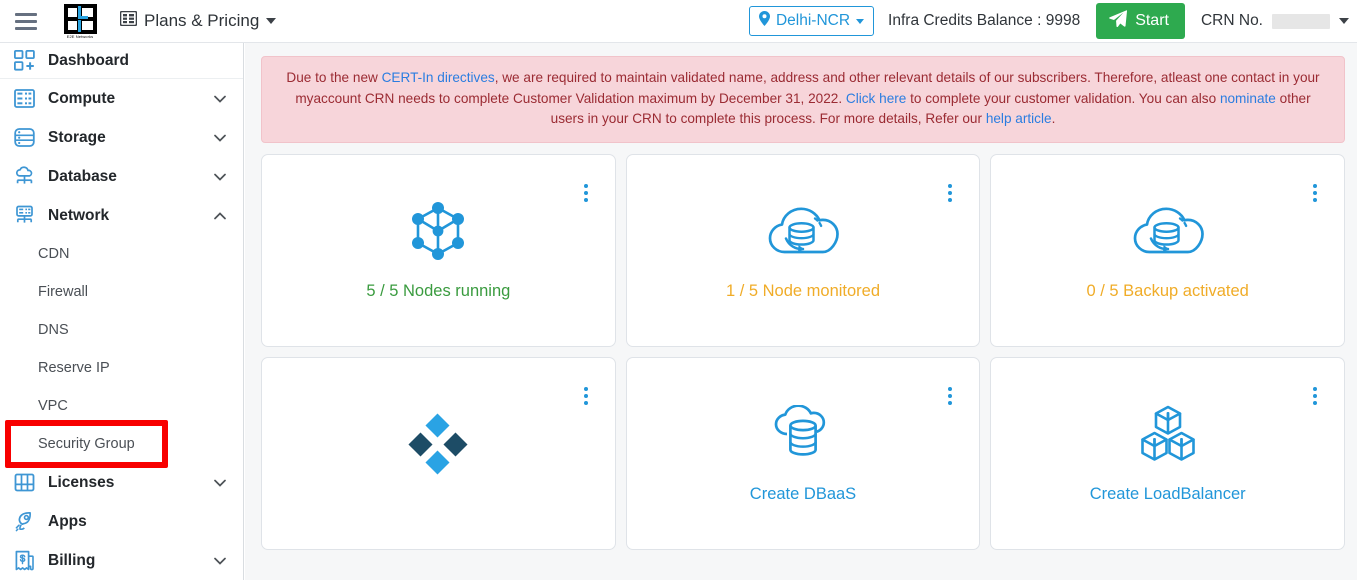 This screenshot has height=580, width=1357. I want to click on sidebar-item-storage: Storage, so click(121, 137).